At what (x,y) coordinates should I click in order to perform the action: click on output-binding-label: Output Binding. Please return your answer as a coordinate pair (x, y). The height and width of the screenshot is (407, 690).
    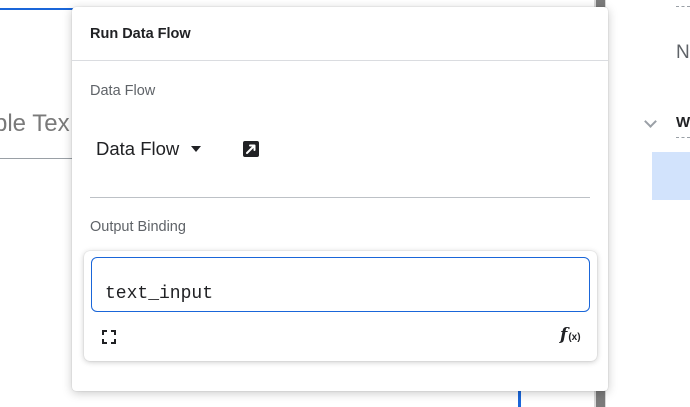
    Looking at the image, I should click on (138, 227).